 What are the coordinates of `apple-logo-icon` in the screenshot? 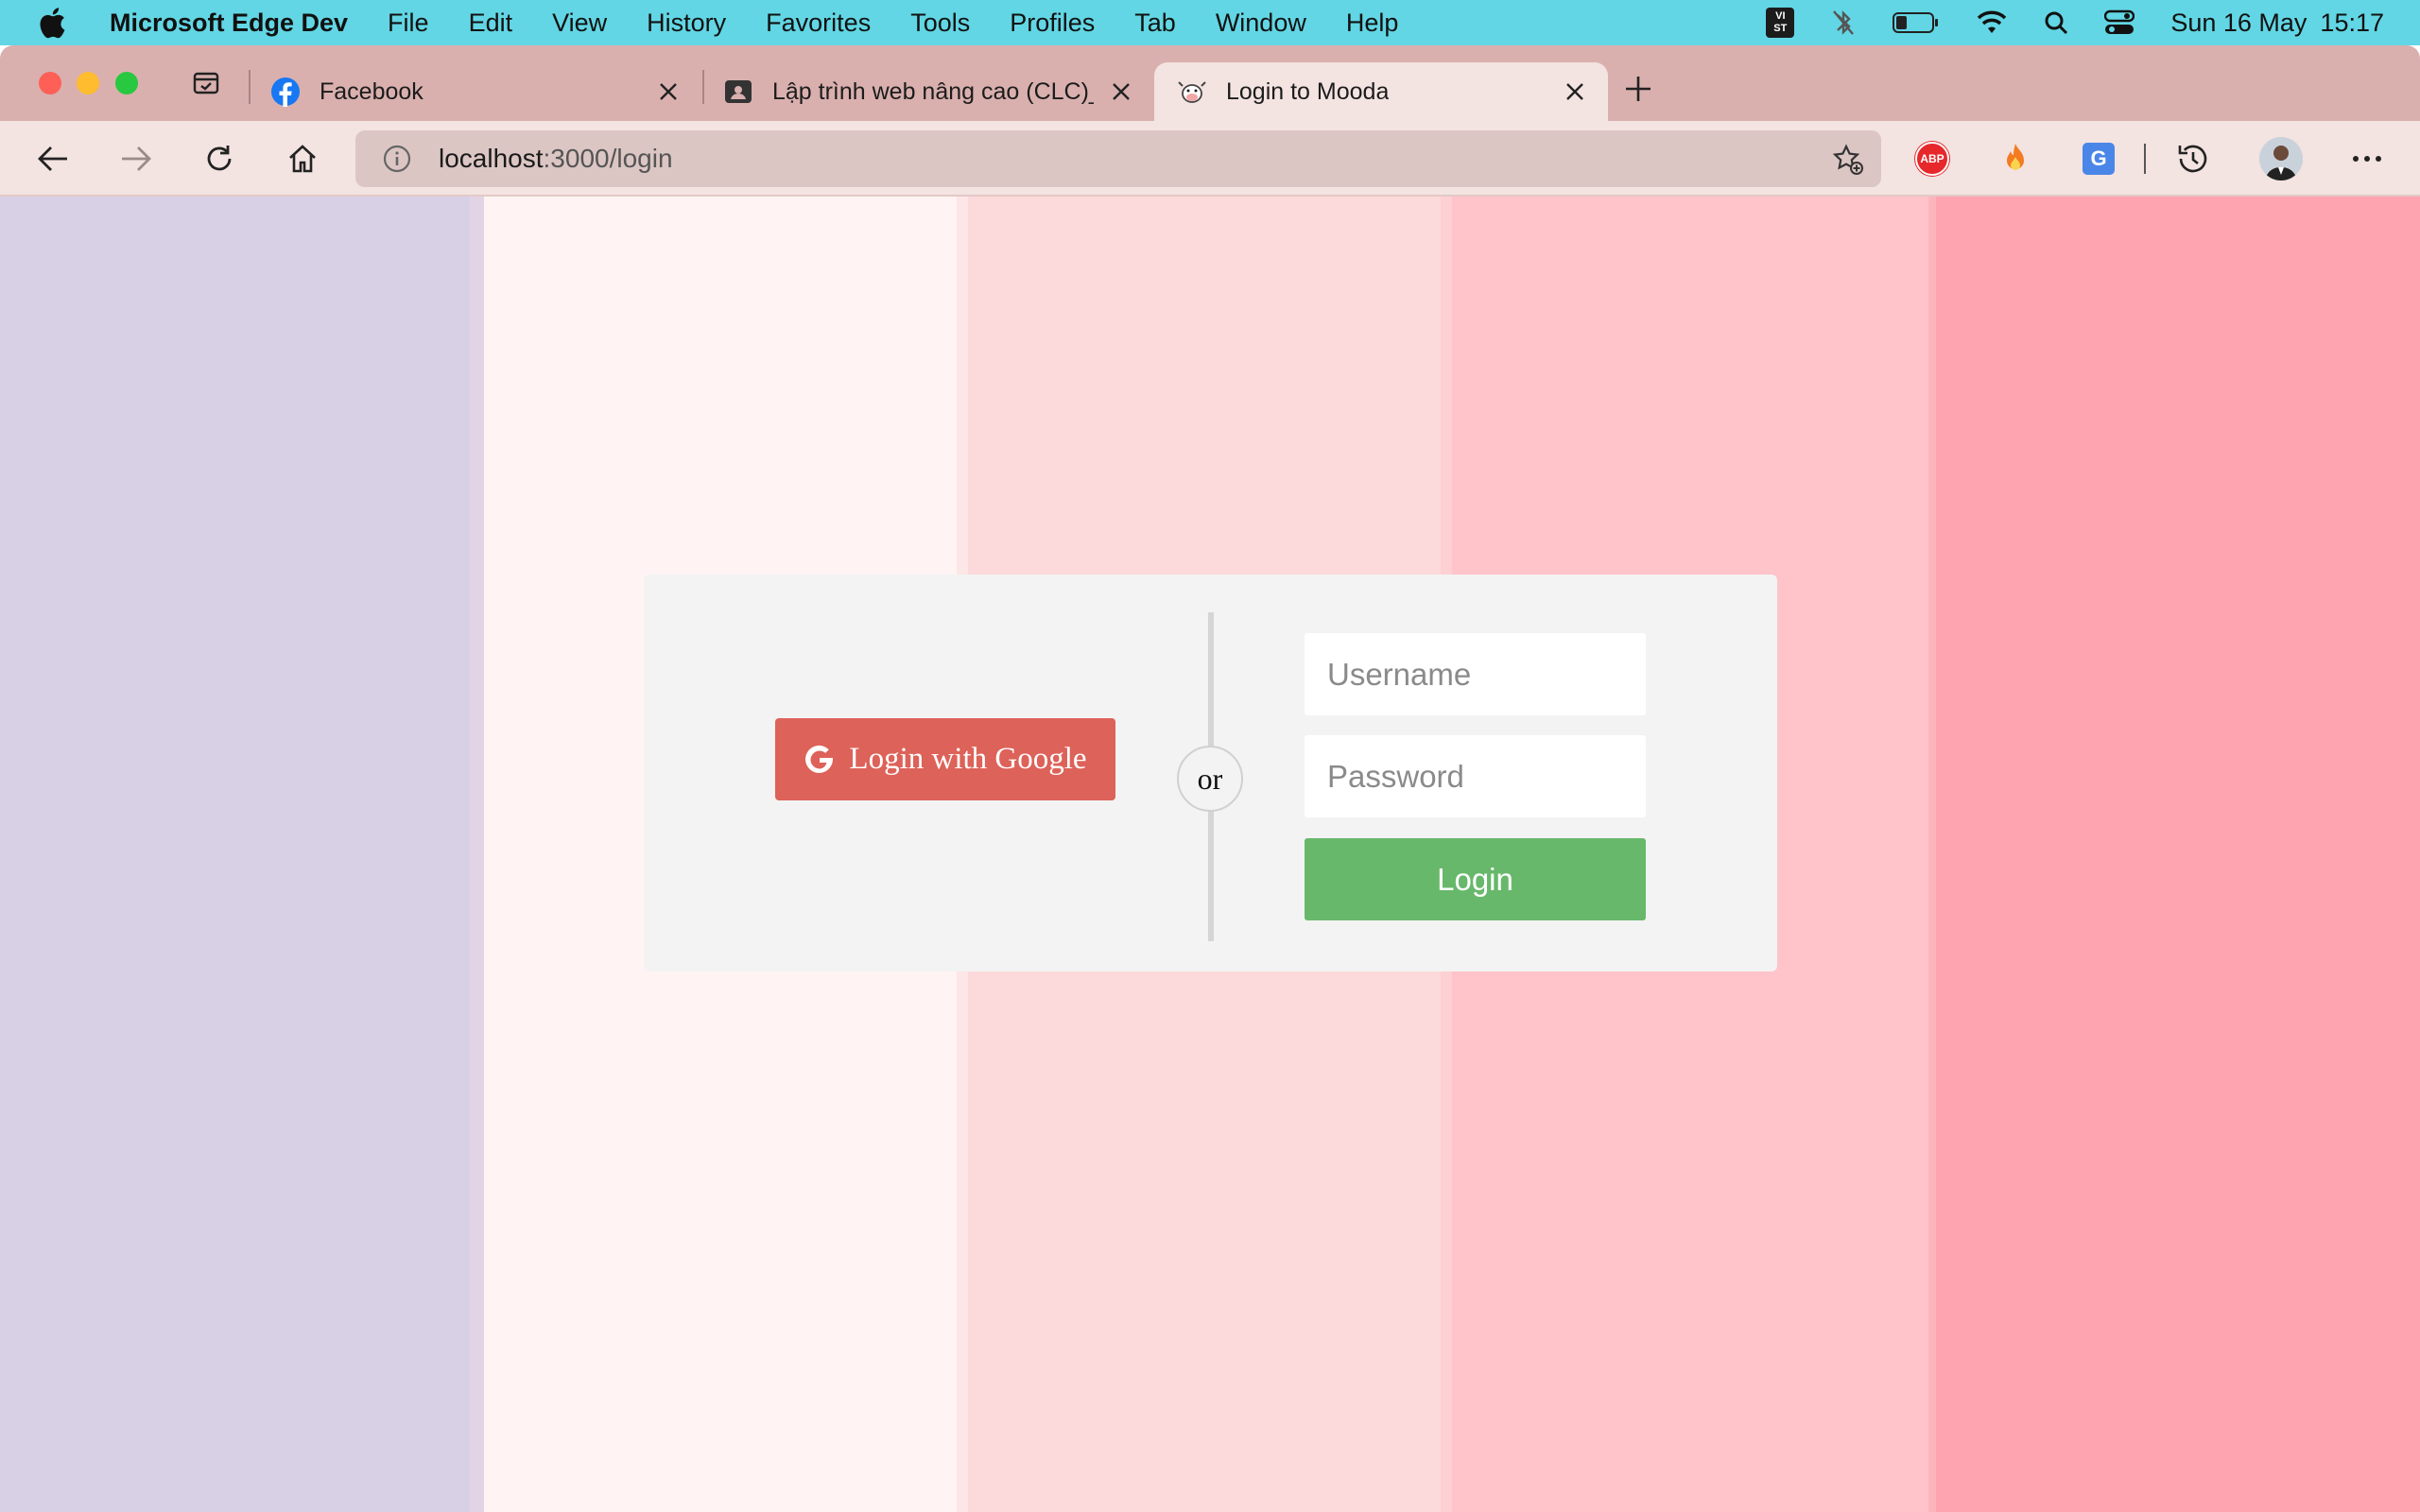 It's located at (54, 23).